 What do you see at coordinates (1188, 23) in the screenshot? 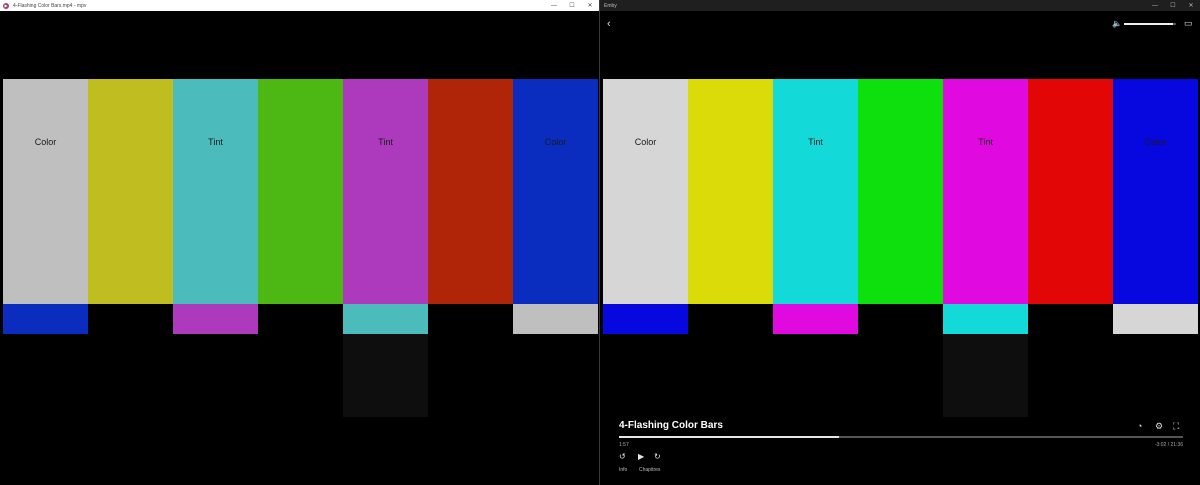
I see `cast-icon: ▭` at bounding box center [1188, 23].